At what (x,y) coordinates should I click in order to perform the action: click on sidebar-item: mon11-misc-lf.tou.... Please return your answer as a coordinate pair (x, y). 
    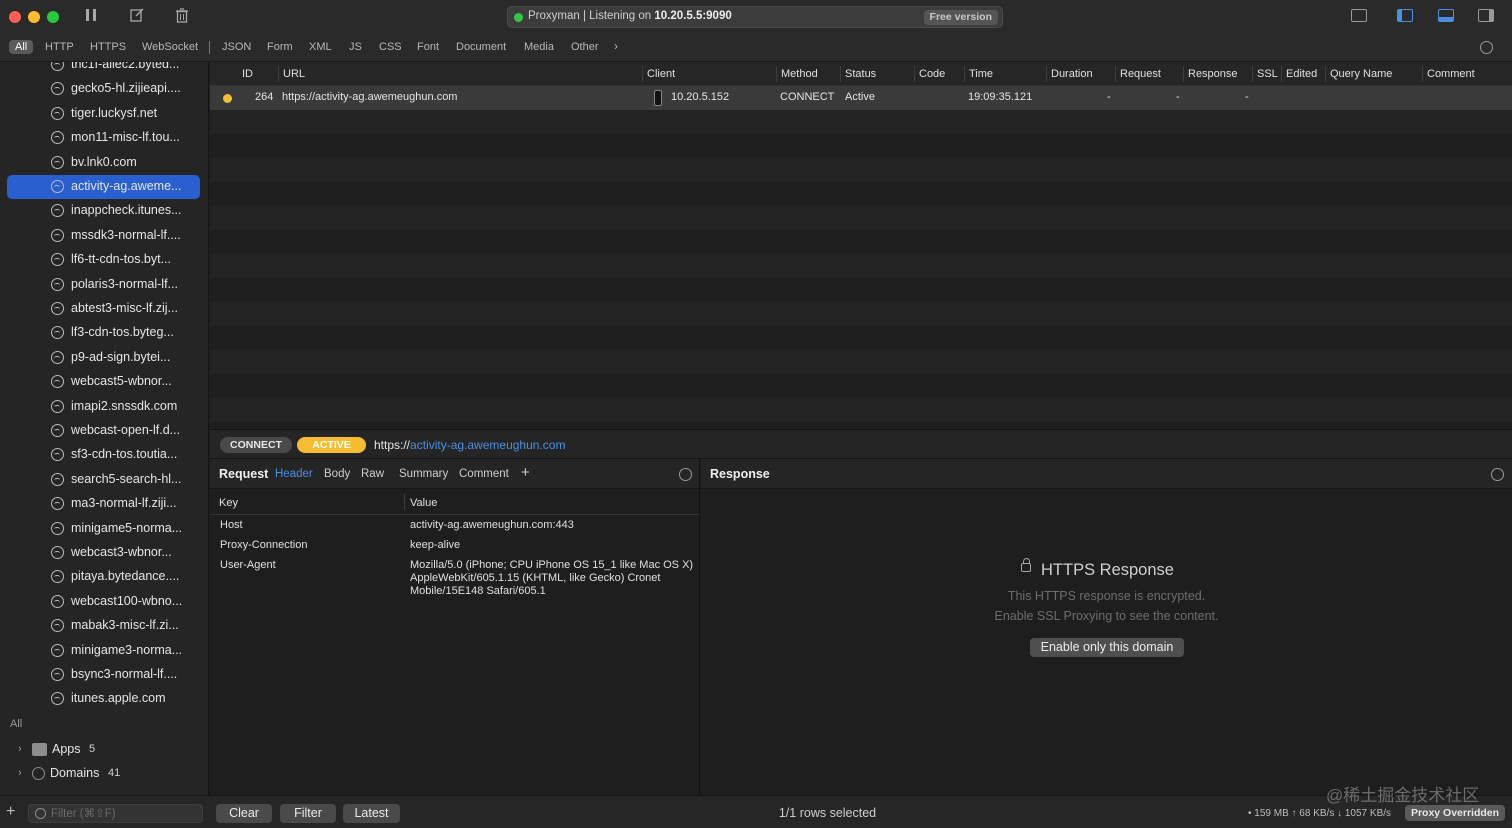
    Looking at the image, I should click on (103, 138).